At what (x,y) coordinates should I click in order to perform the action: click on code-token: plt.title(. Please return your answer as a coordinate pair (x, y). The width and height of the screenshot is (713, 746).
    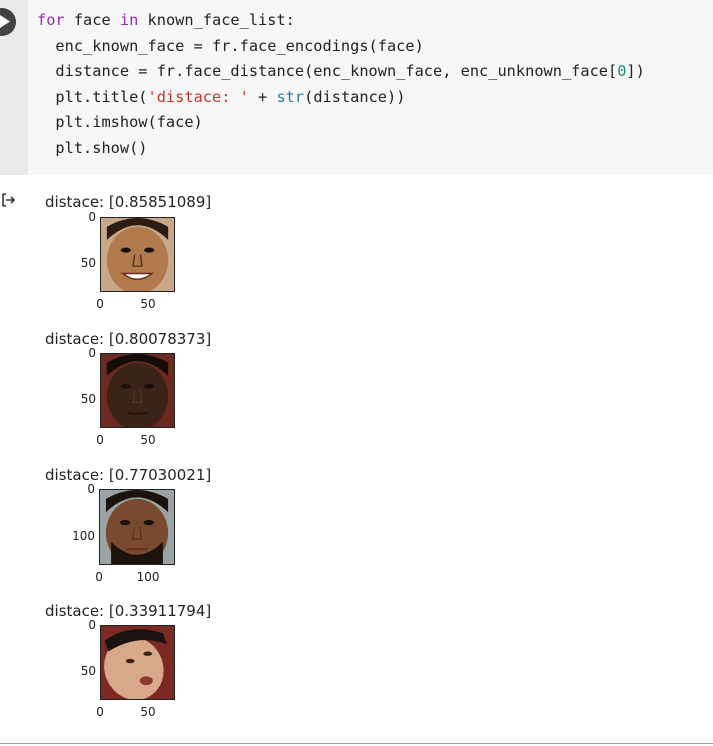
    Looking at the image, I should click on (92, 96).